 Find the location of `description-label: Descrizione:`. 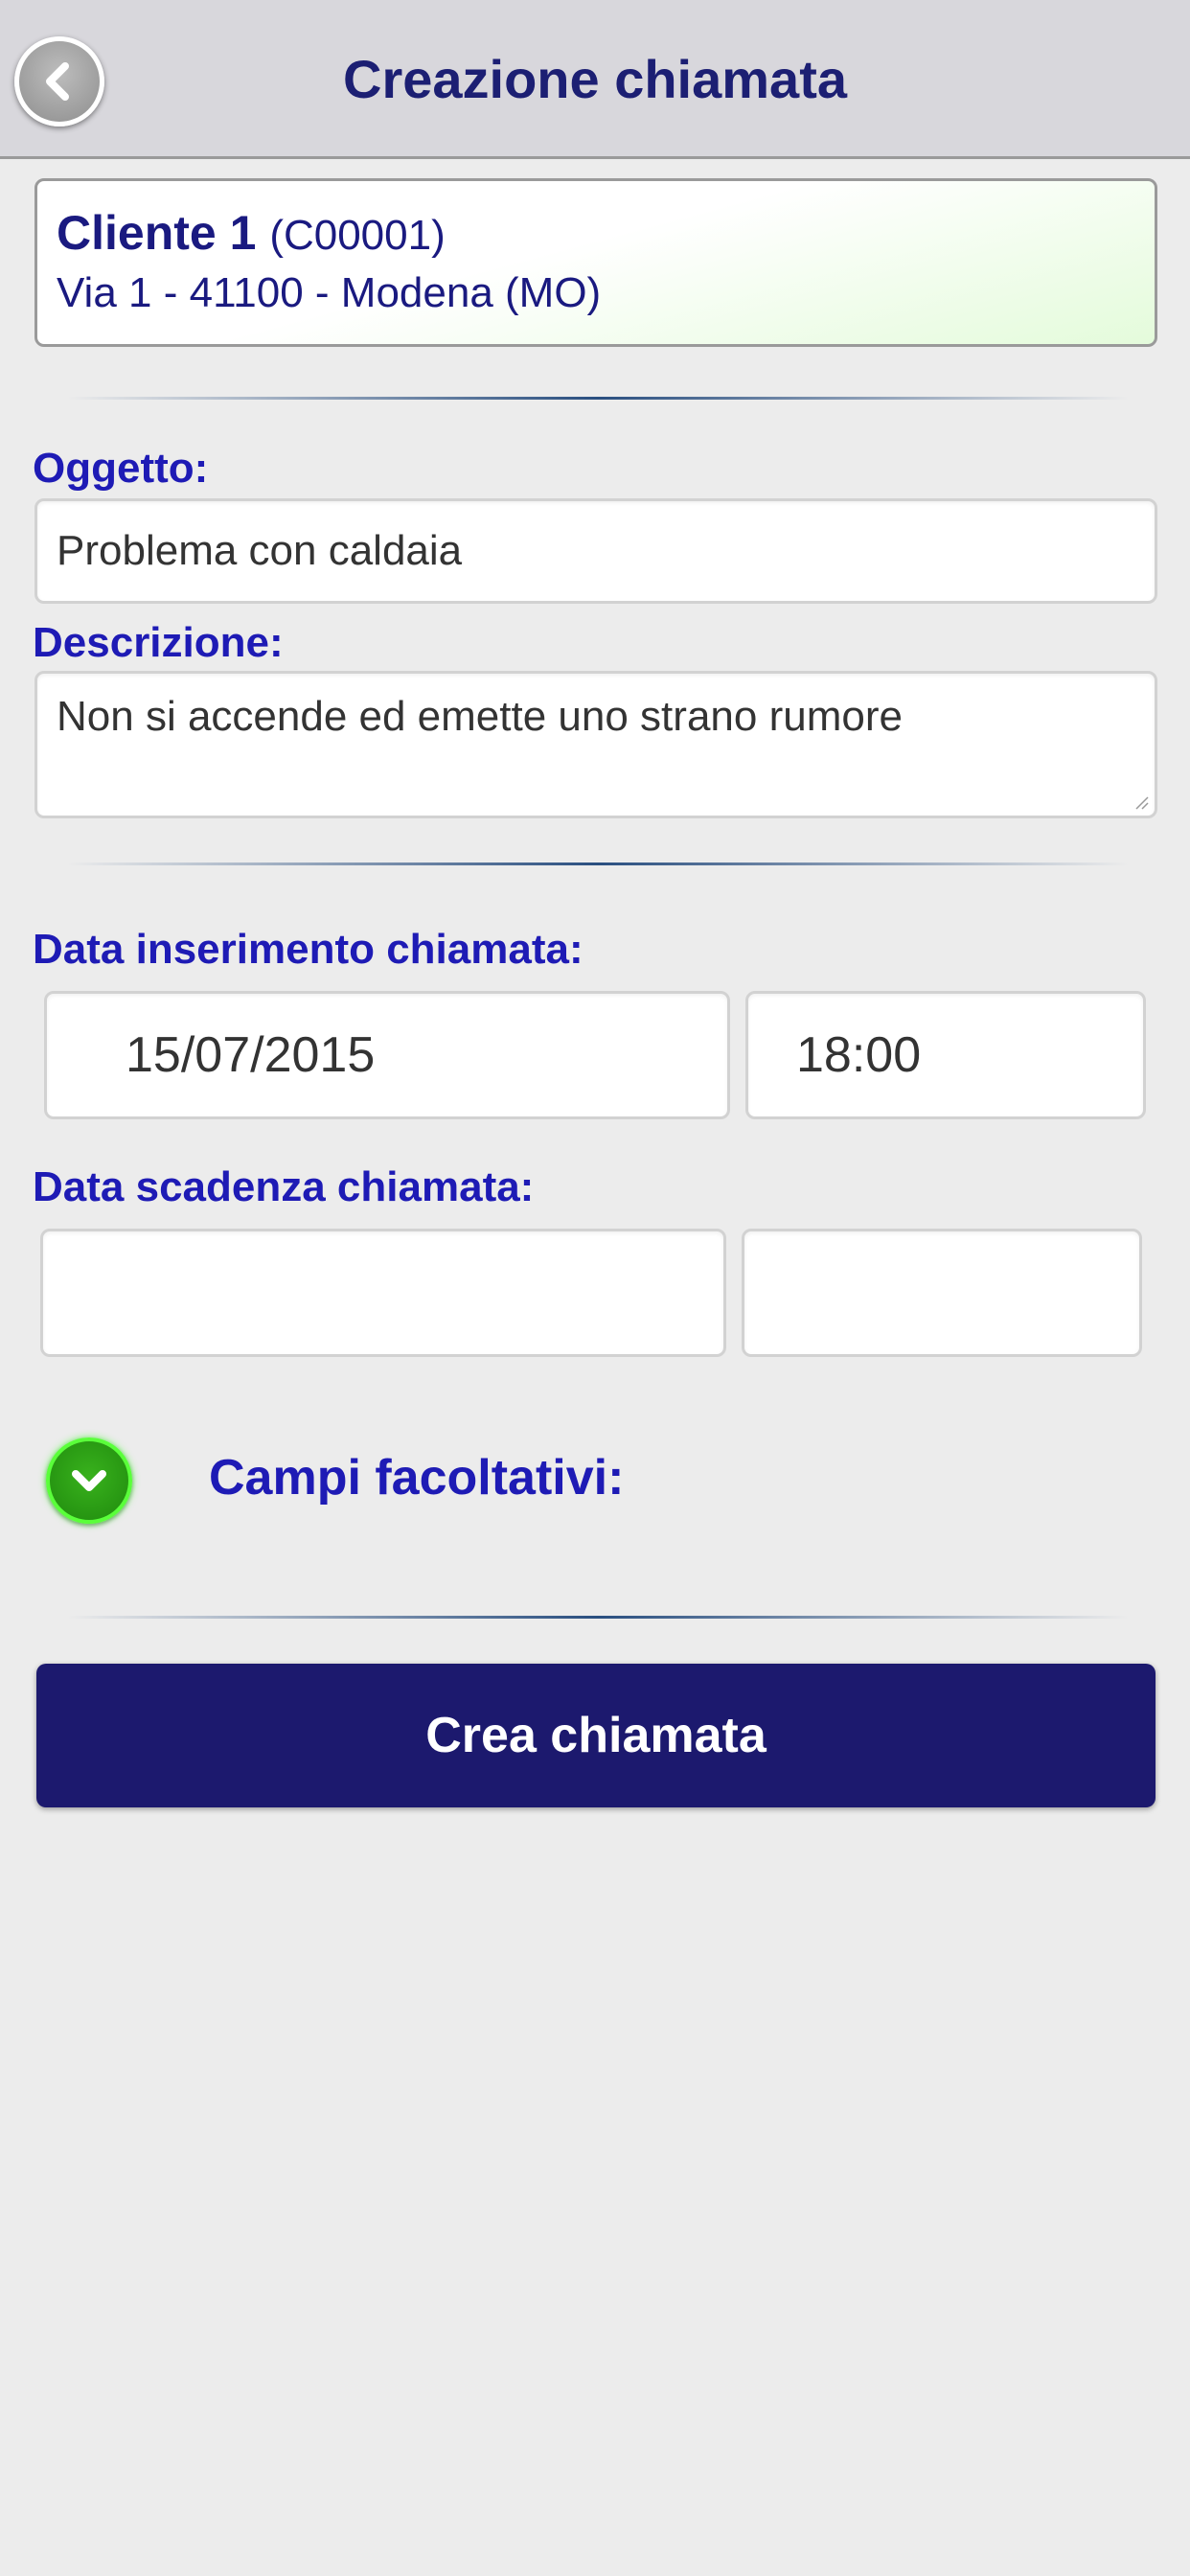

description-label: Descrizione: is located at coordinates (159, 642).